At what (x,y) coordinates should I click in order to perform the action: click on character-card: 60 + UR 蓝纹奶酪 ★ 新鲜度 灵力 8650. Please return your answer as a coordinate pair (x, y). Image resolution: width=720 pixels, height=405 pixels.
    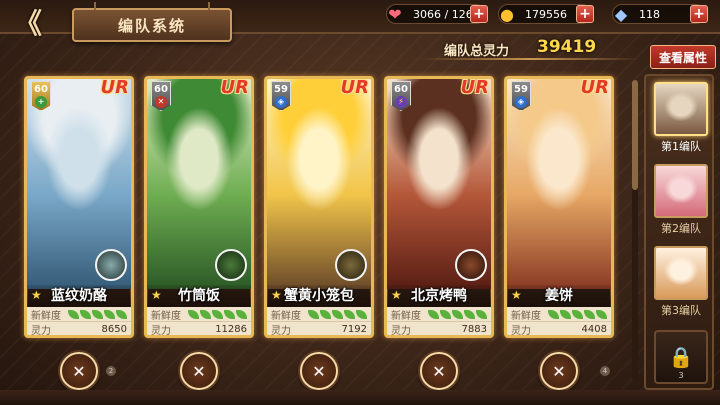
    Looking at the image, I should click on (79, 207).